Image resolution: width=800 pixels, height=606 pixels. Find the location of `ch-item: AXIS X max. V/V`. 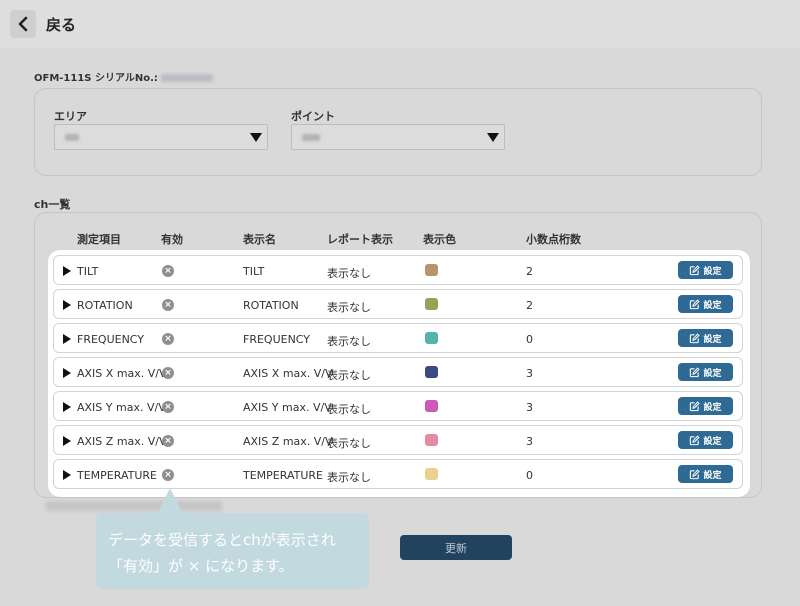

ch-item: AXIS X max. V/V is located at coordinates (122, 373).